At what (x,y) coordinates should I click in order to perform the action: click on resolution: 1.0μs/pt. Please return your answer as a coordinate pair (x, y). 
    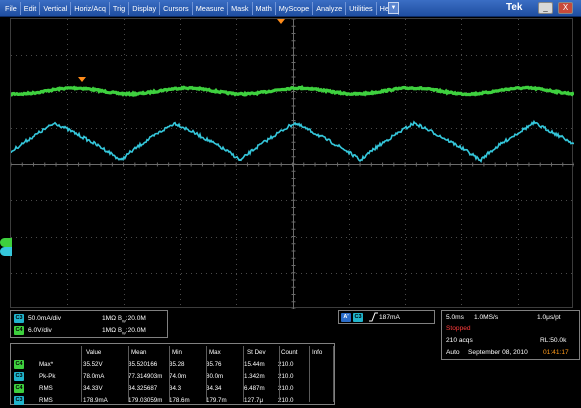
    Looking at the image, I should click on (549, 317).